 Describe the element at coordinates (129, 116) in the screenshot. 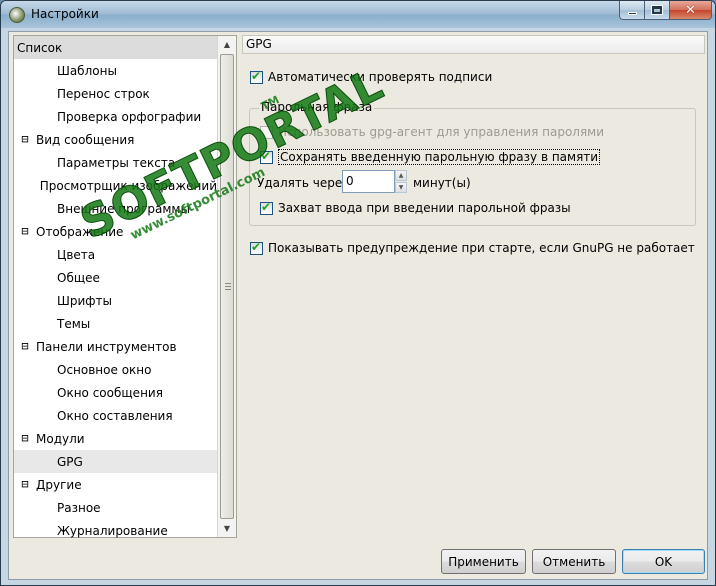

I see `tree-item-label: Проверка орфографии` at that location.